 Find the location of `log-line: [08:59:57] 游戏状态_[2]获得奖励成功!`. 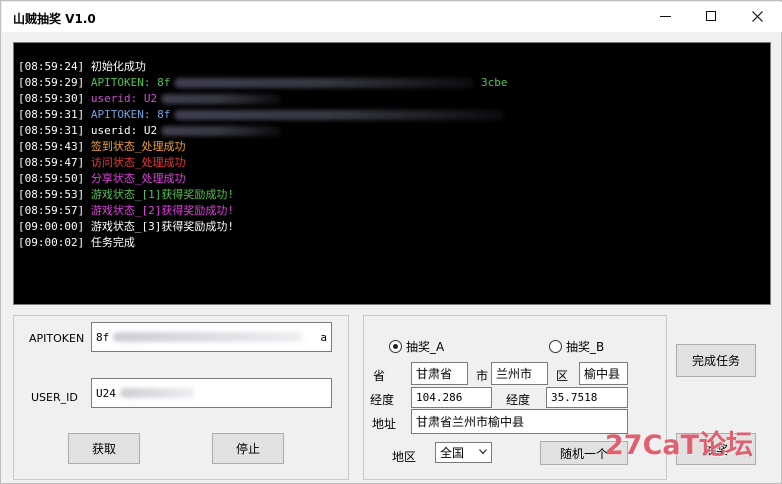

log-line: [08:59:57] 游戏状态_[2]获得奖励成功! is located at coordinates (394, 211).